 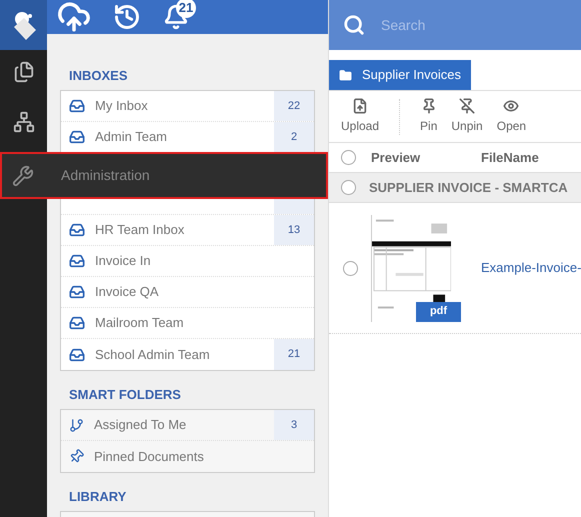 What do you see at coordinates (98, 497) in the screenshot?
I see `section-heading: LIBRARY` at bounding box center [98, 497].